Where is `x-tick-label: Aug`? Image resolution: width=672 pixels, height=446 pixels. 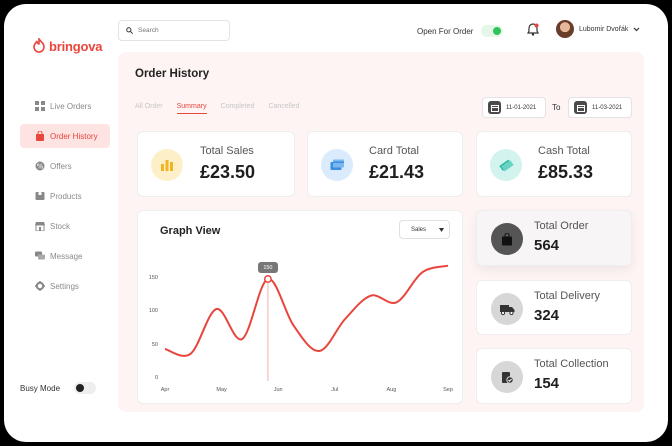 x-tick-label: Aug is located at coordinates (391, 390).